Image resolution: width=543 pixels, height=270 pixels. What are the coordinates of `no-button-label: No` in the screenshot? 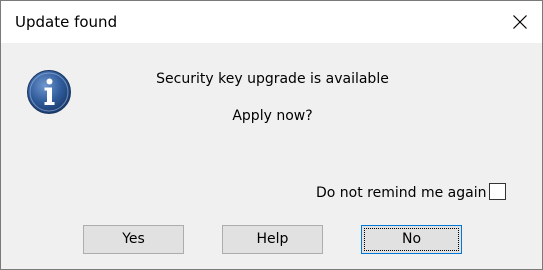 It's located at (411, 239).